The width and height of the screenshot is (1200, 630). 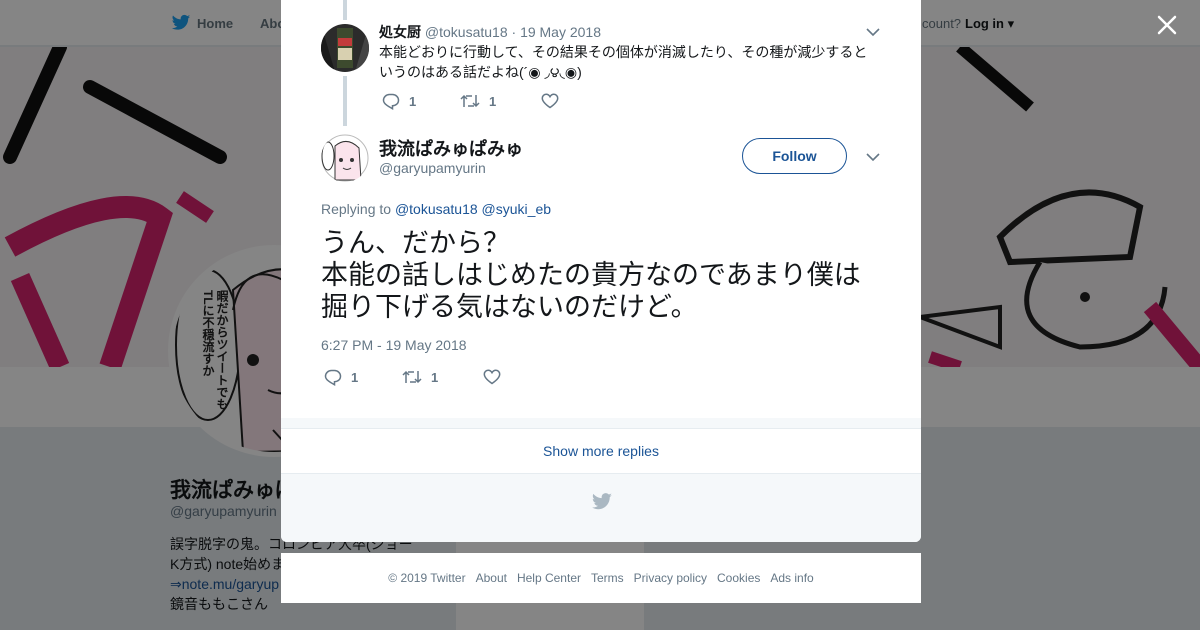 What do you see at coordinates (509, 307) in the screenshot?
I see `tweet-text-line: 掘り下げる気はないのだけど。` at bounding box center [509, 307].